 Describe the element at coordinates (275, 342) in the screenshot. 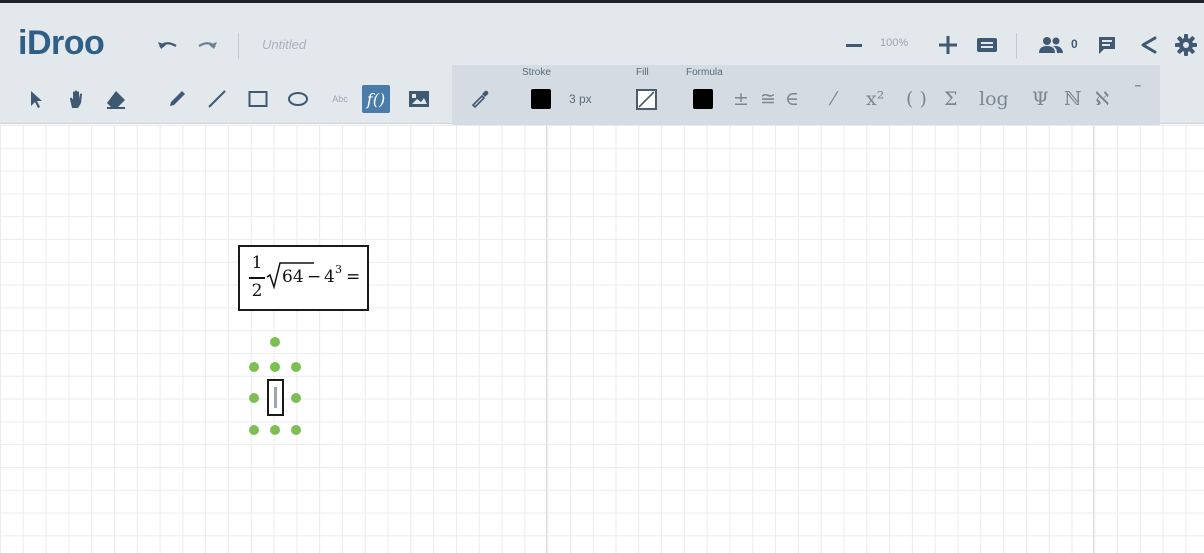

I see `rotate-handle` at that location.